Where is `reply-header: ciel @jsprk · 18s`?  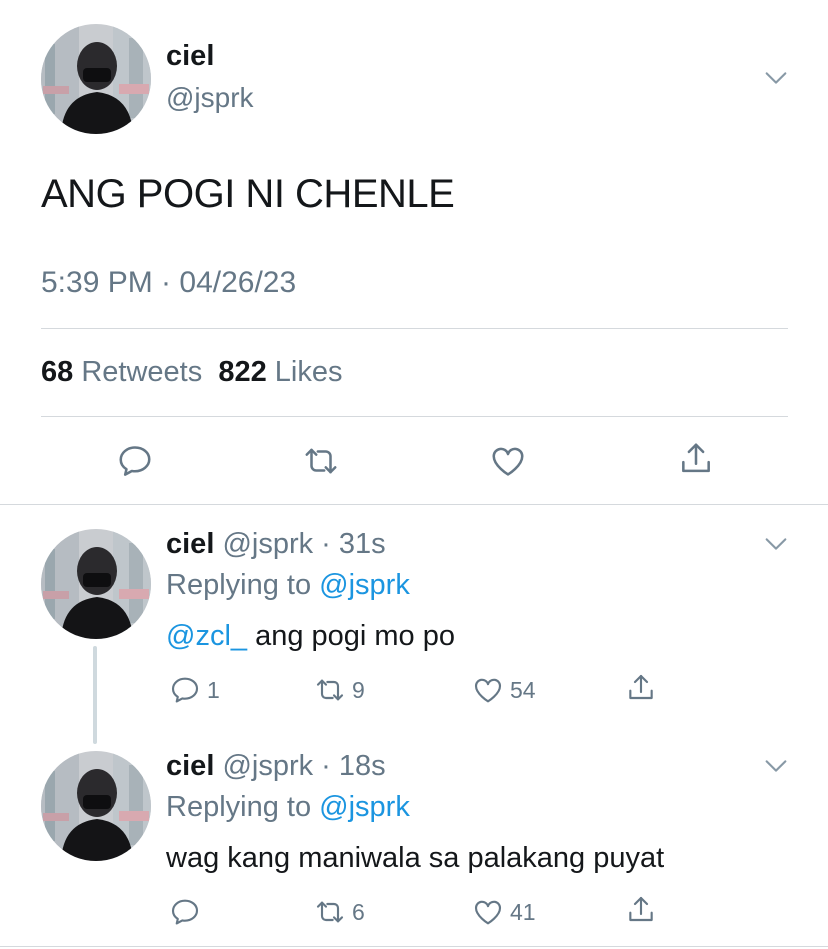
reply-header: ciel @jsprk · 18s is located at coordinates (276, 766).